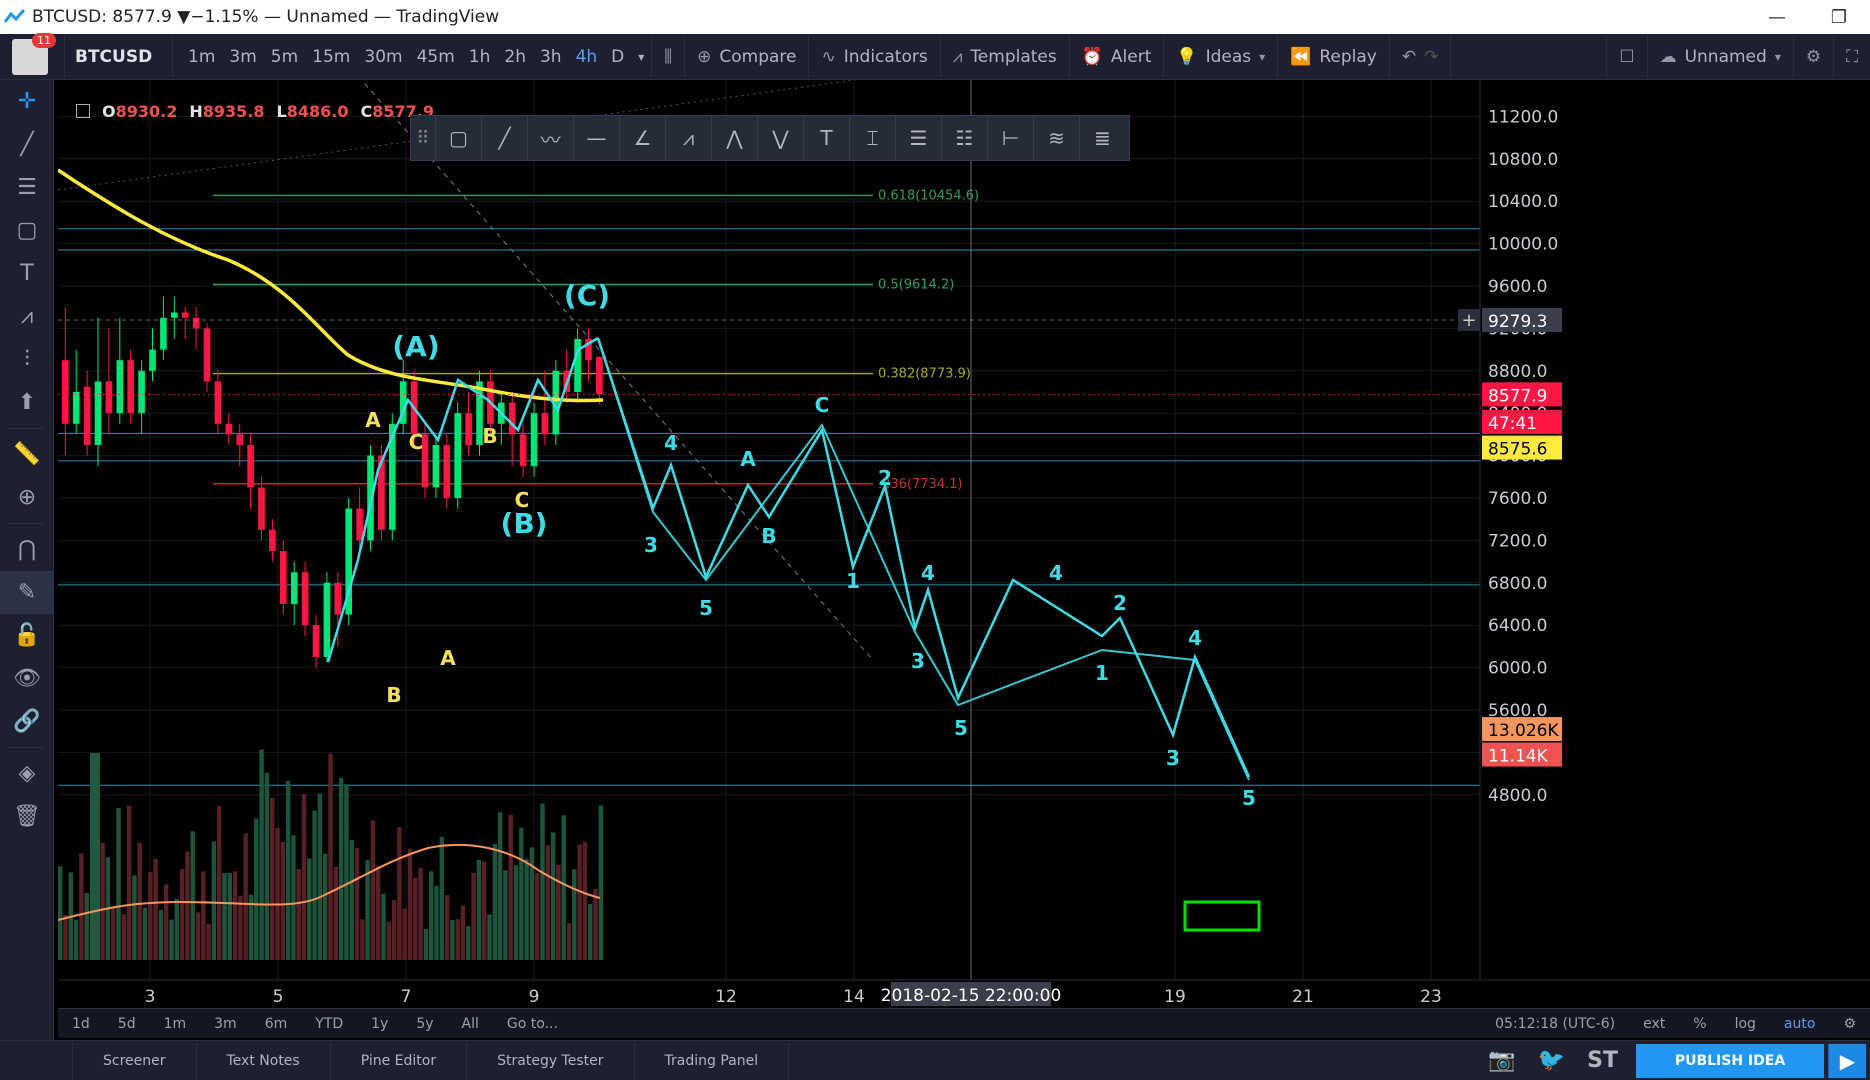  Describe the element at coordinates (1814, 56) in the screenshot. I see `settings-button: ⚙` at that location.